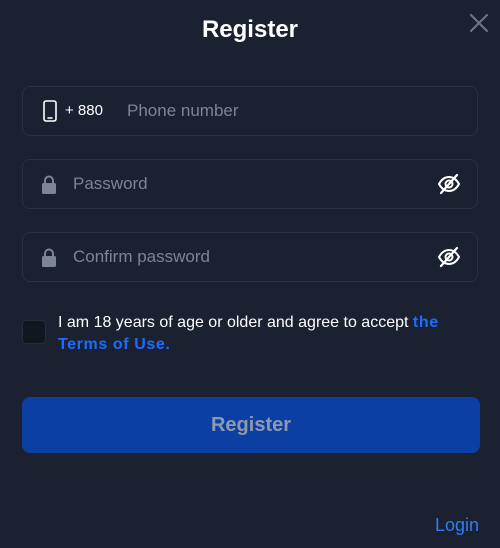 The image size is (500, 548). I want to click on phone-number-input, so click(292, 111).